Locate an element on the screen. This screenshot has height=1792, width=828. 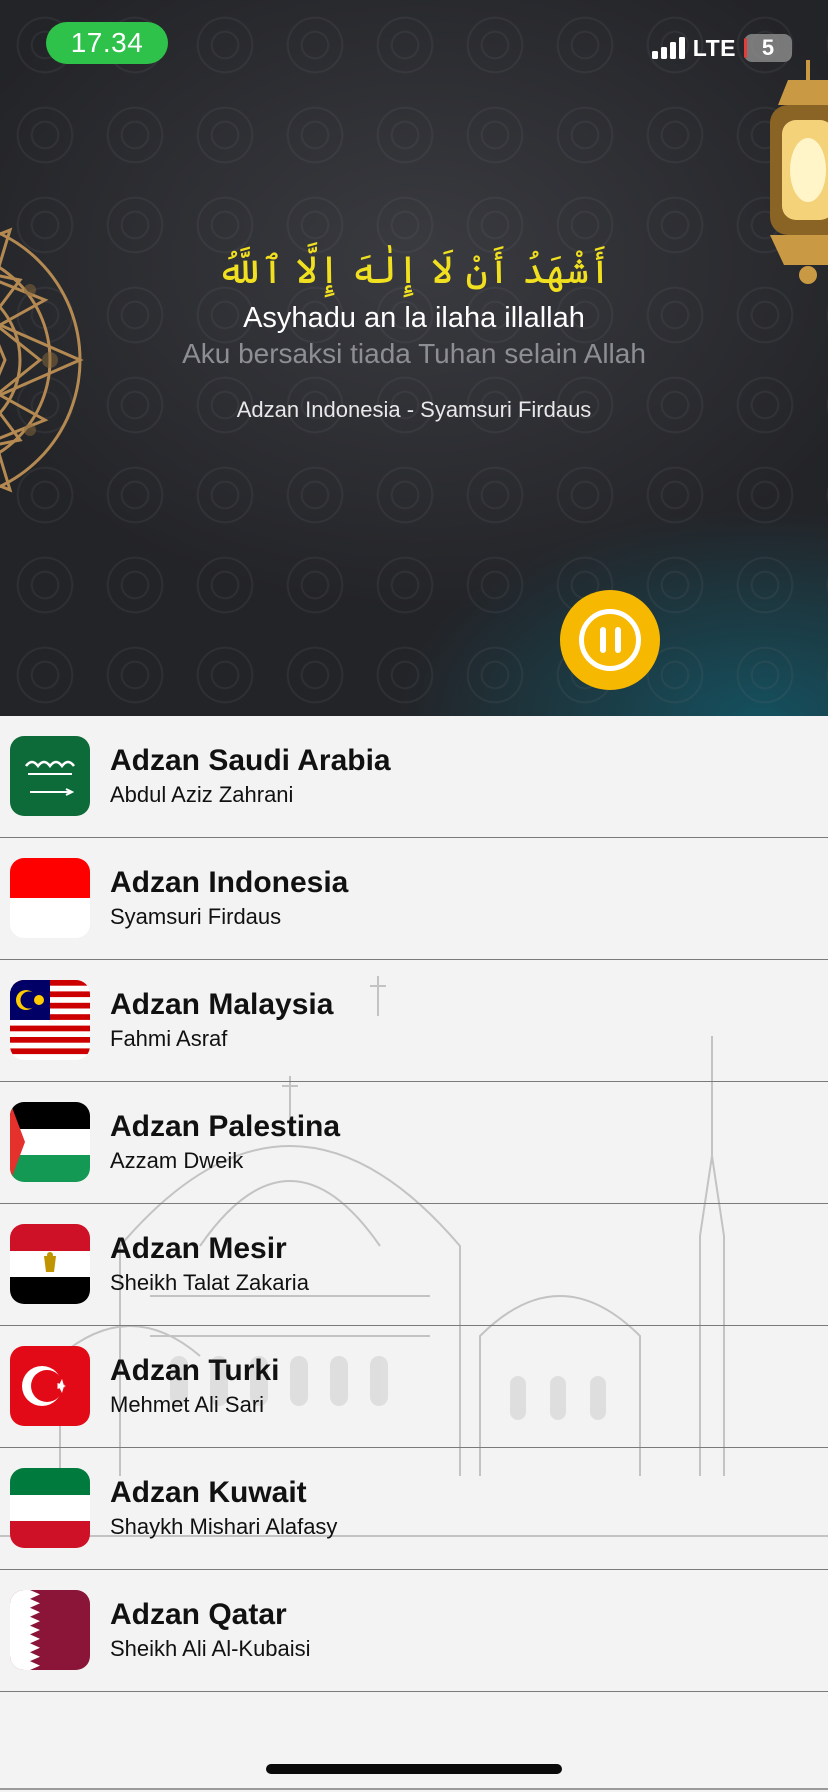
home-indicator is located at coordinates (414, 1769).